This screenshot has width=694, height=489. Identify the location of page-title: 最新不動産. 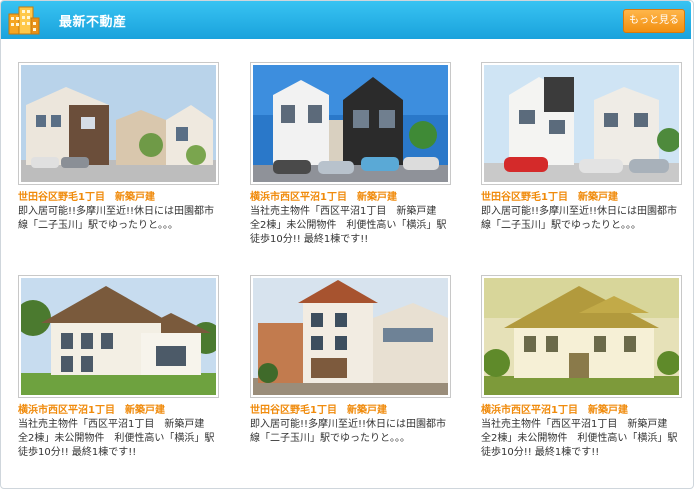
(93, 22).